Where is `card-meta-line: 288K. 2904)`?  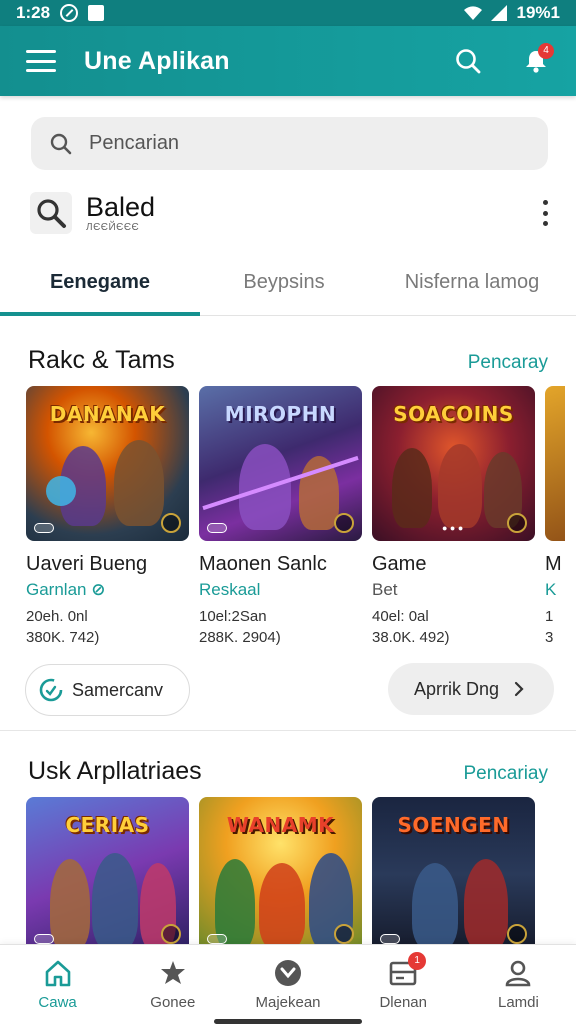 card-meta-line: 288K. 2904) is located at coordinates (240, 637).